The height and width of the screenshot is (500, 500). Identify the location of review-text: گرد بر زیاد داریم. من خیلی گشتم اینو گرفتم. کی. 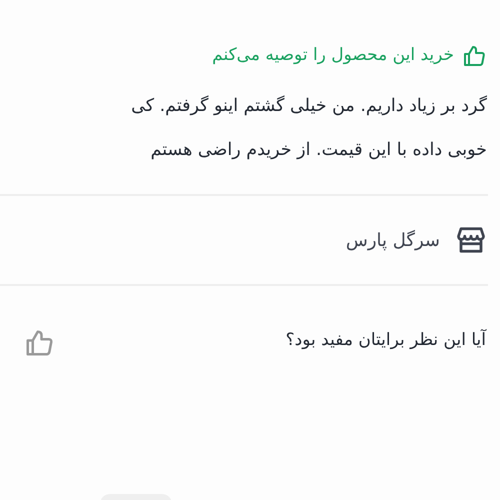
(309, 106).